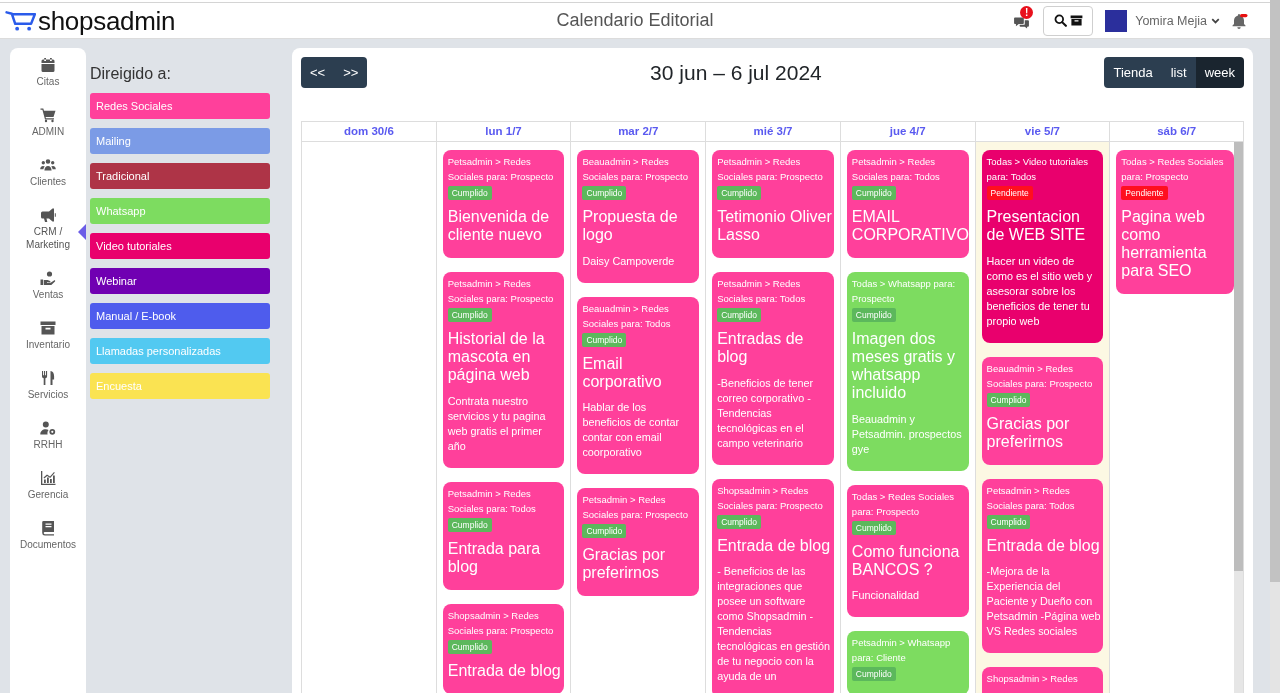 The image size is (1280, 693). I want to click on nav-item: Servicios, so click(48, 386).